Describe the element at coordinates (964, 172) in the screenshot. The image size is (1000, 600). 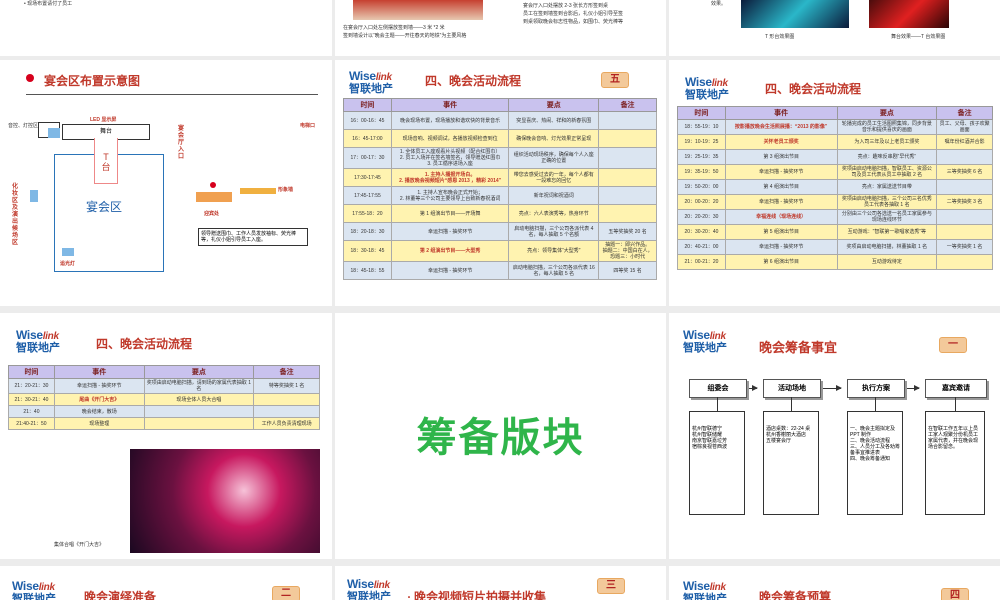
I see `table-cell: 三等奖抽奖 6 名` at that location.